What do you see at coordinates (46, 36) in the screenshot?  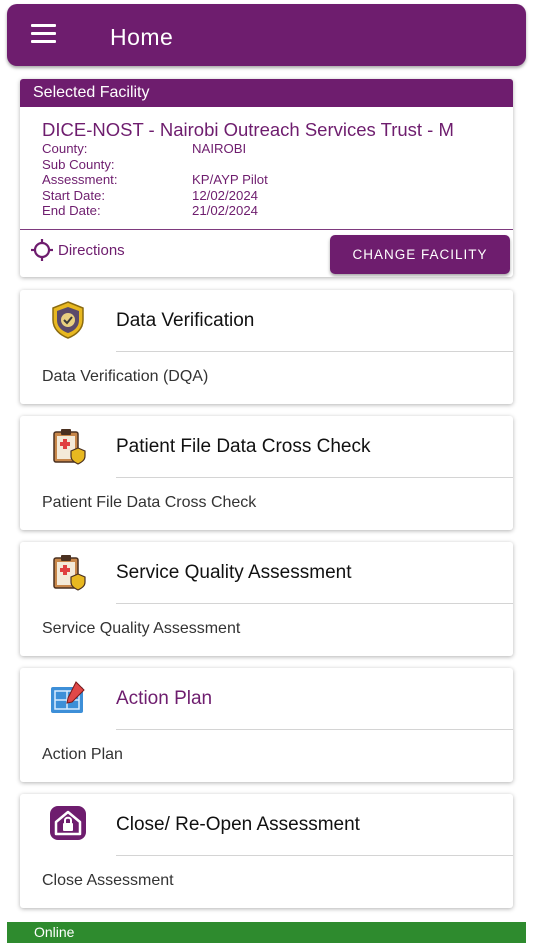 I see `hamburger-menu-icon` at bounding box center [46, 36].